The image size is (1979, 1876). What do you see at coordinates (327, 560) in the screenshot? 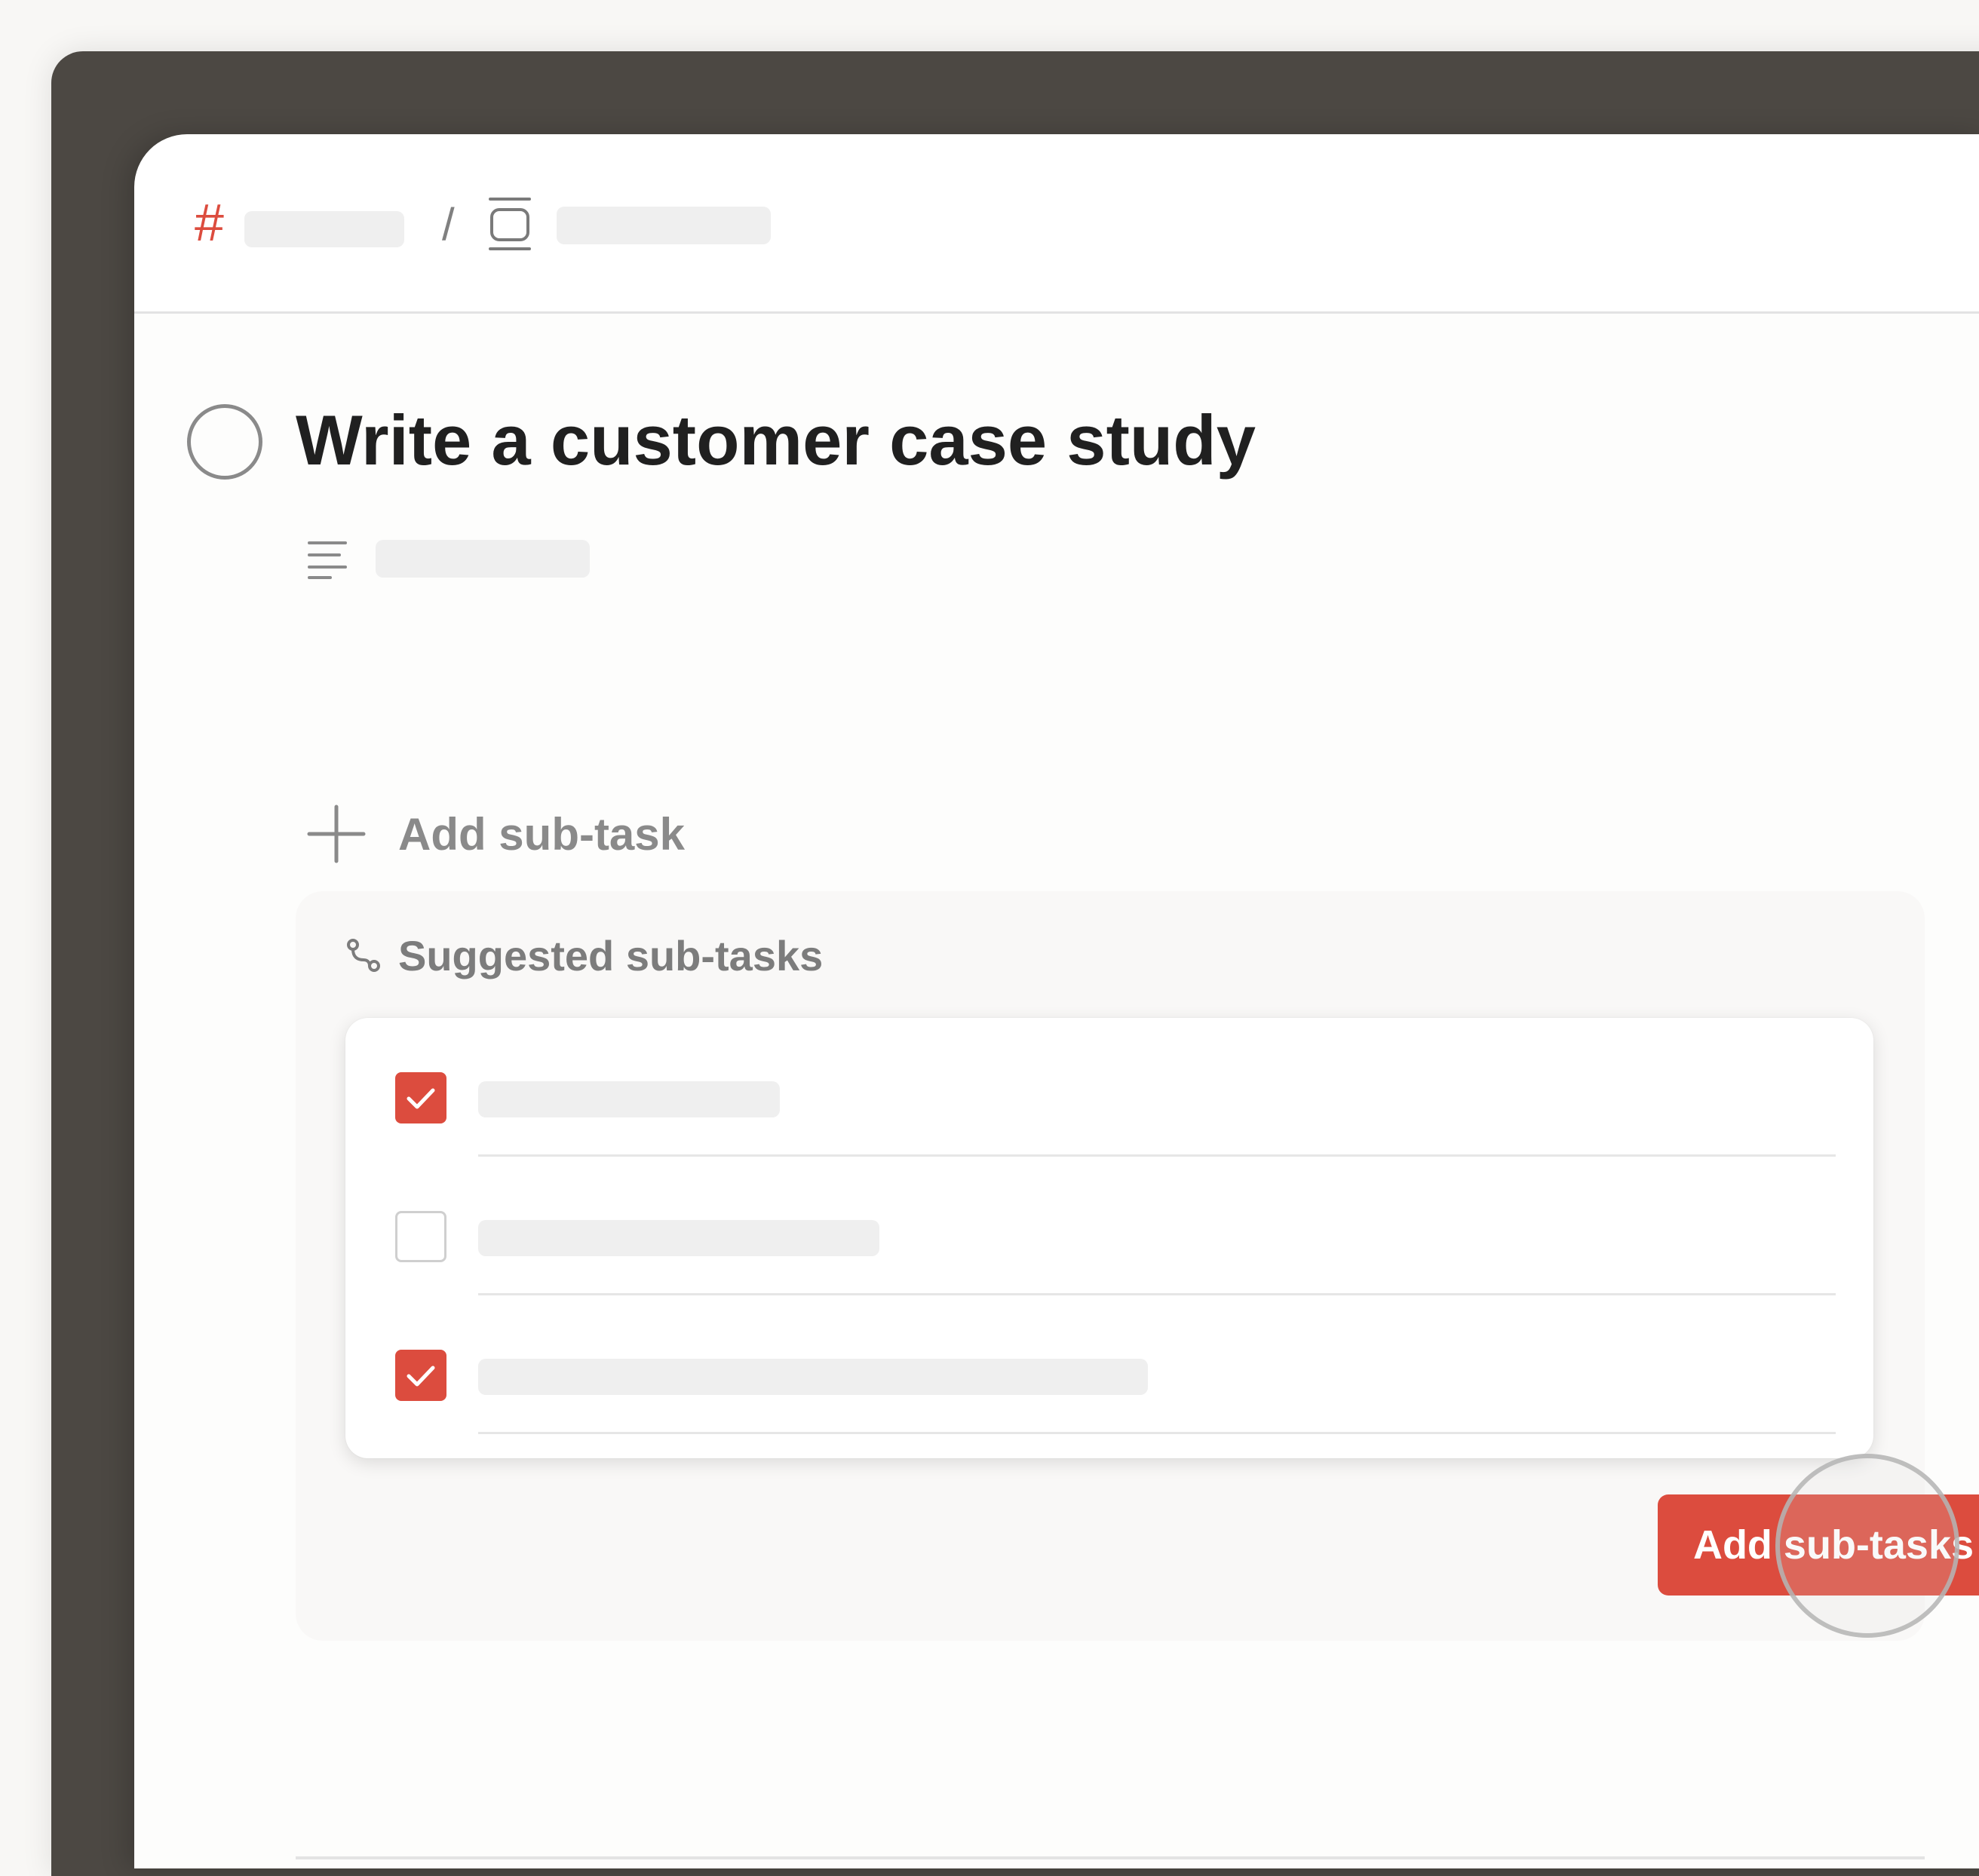
I see `description-lines-icon` at bounding box center [327, 560].